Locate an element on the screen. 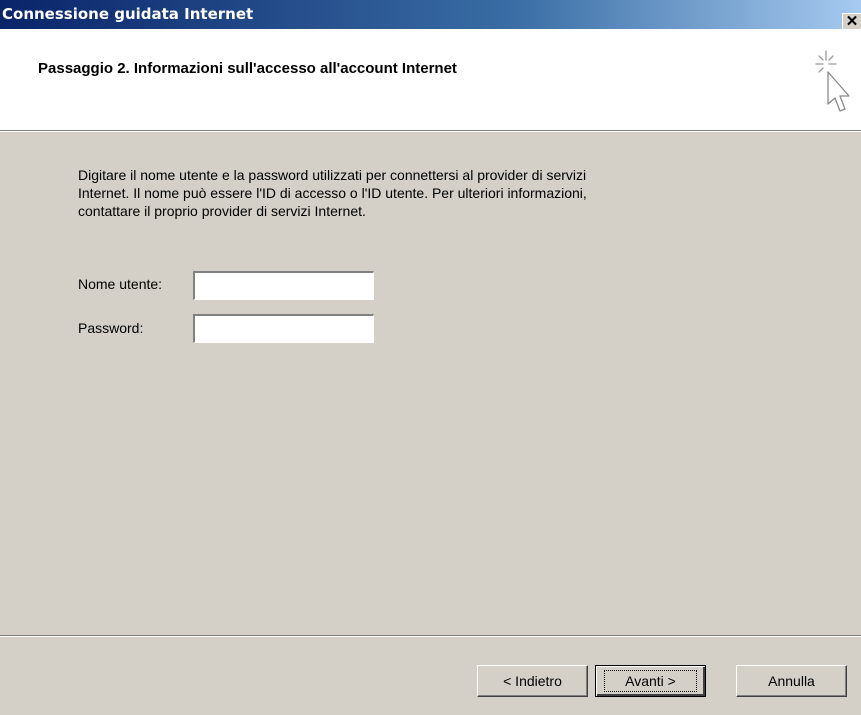 This screenshot has height=715, width=861. wizard-cursor-icon is located at coordinates (832, 81).